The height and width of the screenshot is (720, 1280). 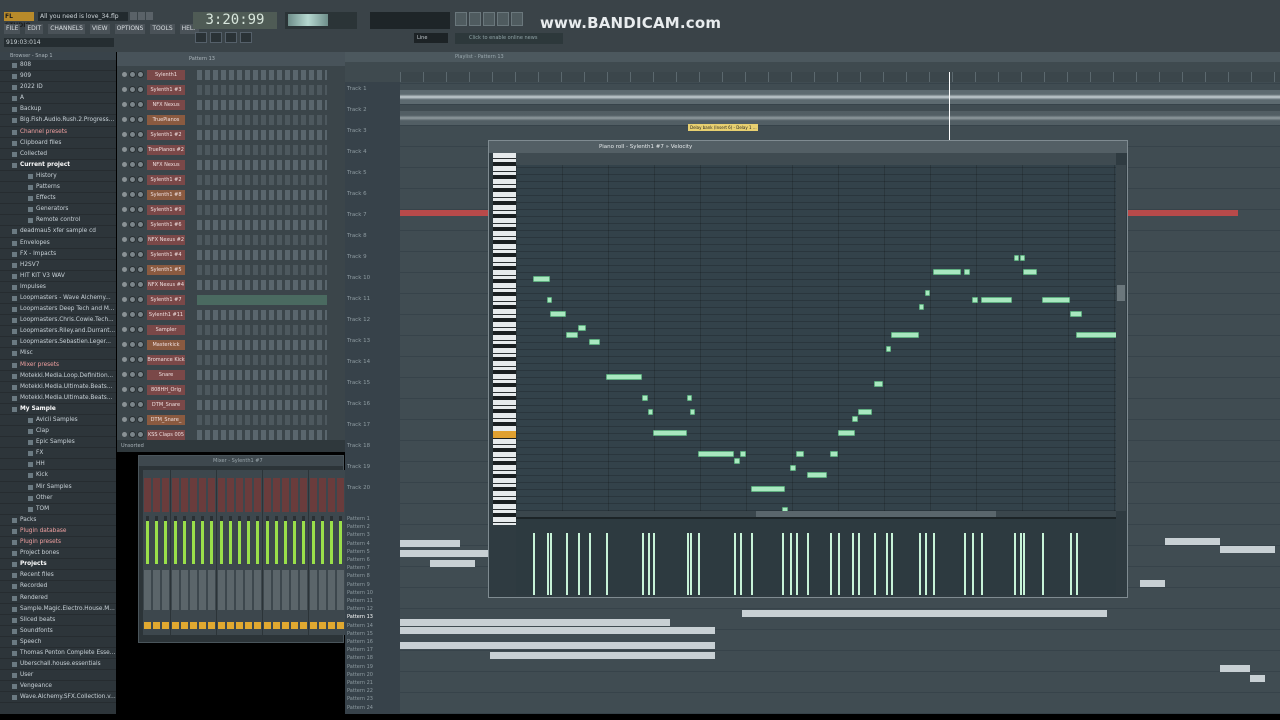 What do you see at coordinates (357, 152) in the screenshot?
I see `track-label: Track 4` at bounding box center [357, 152].